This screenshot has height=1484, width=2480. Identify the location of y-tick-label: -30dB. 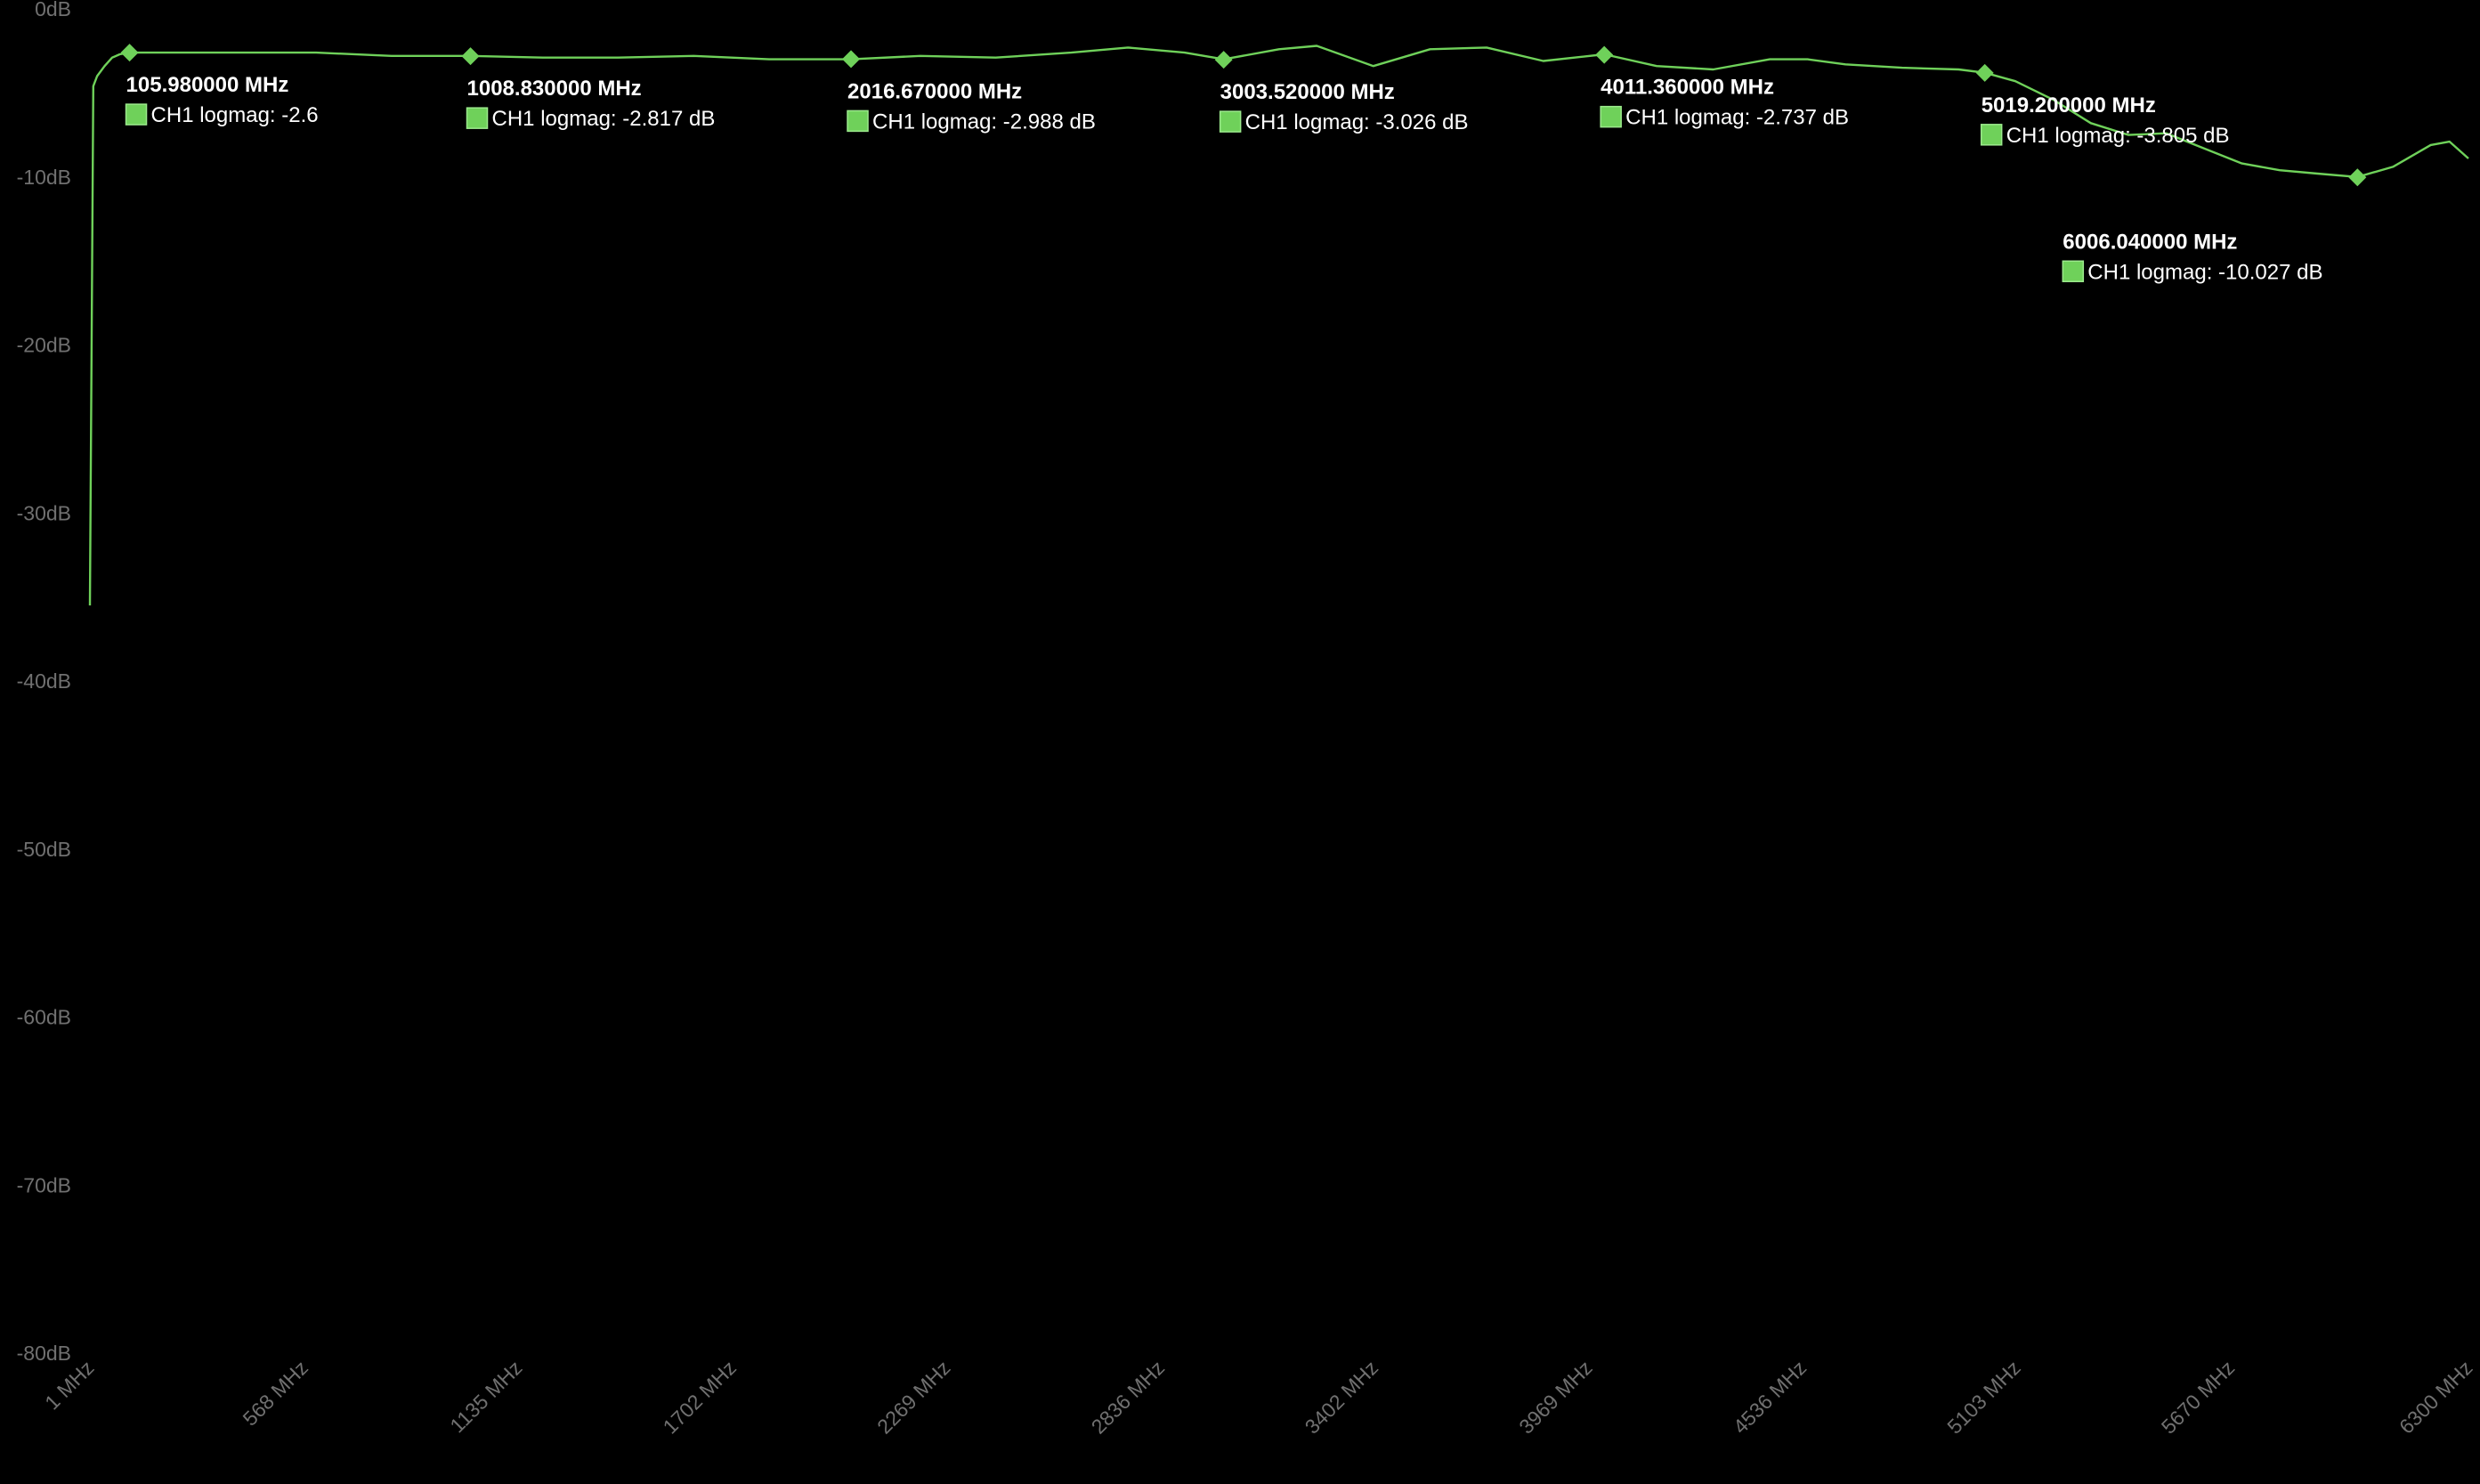
(44, 512).